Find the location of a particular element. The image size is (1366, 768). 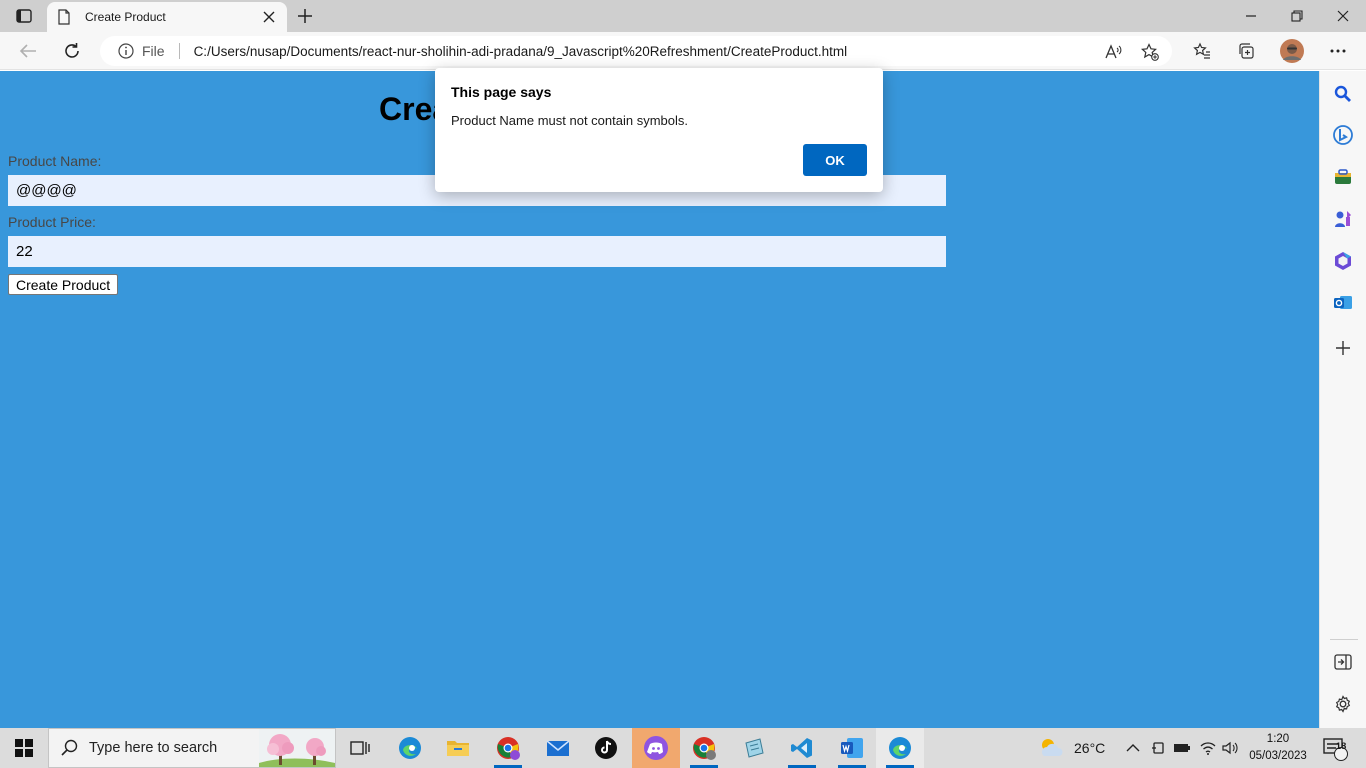

edge-sidebar is located at coordinates (1342, 399).